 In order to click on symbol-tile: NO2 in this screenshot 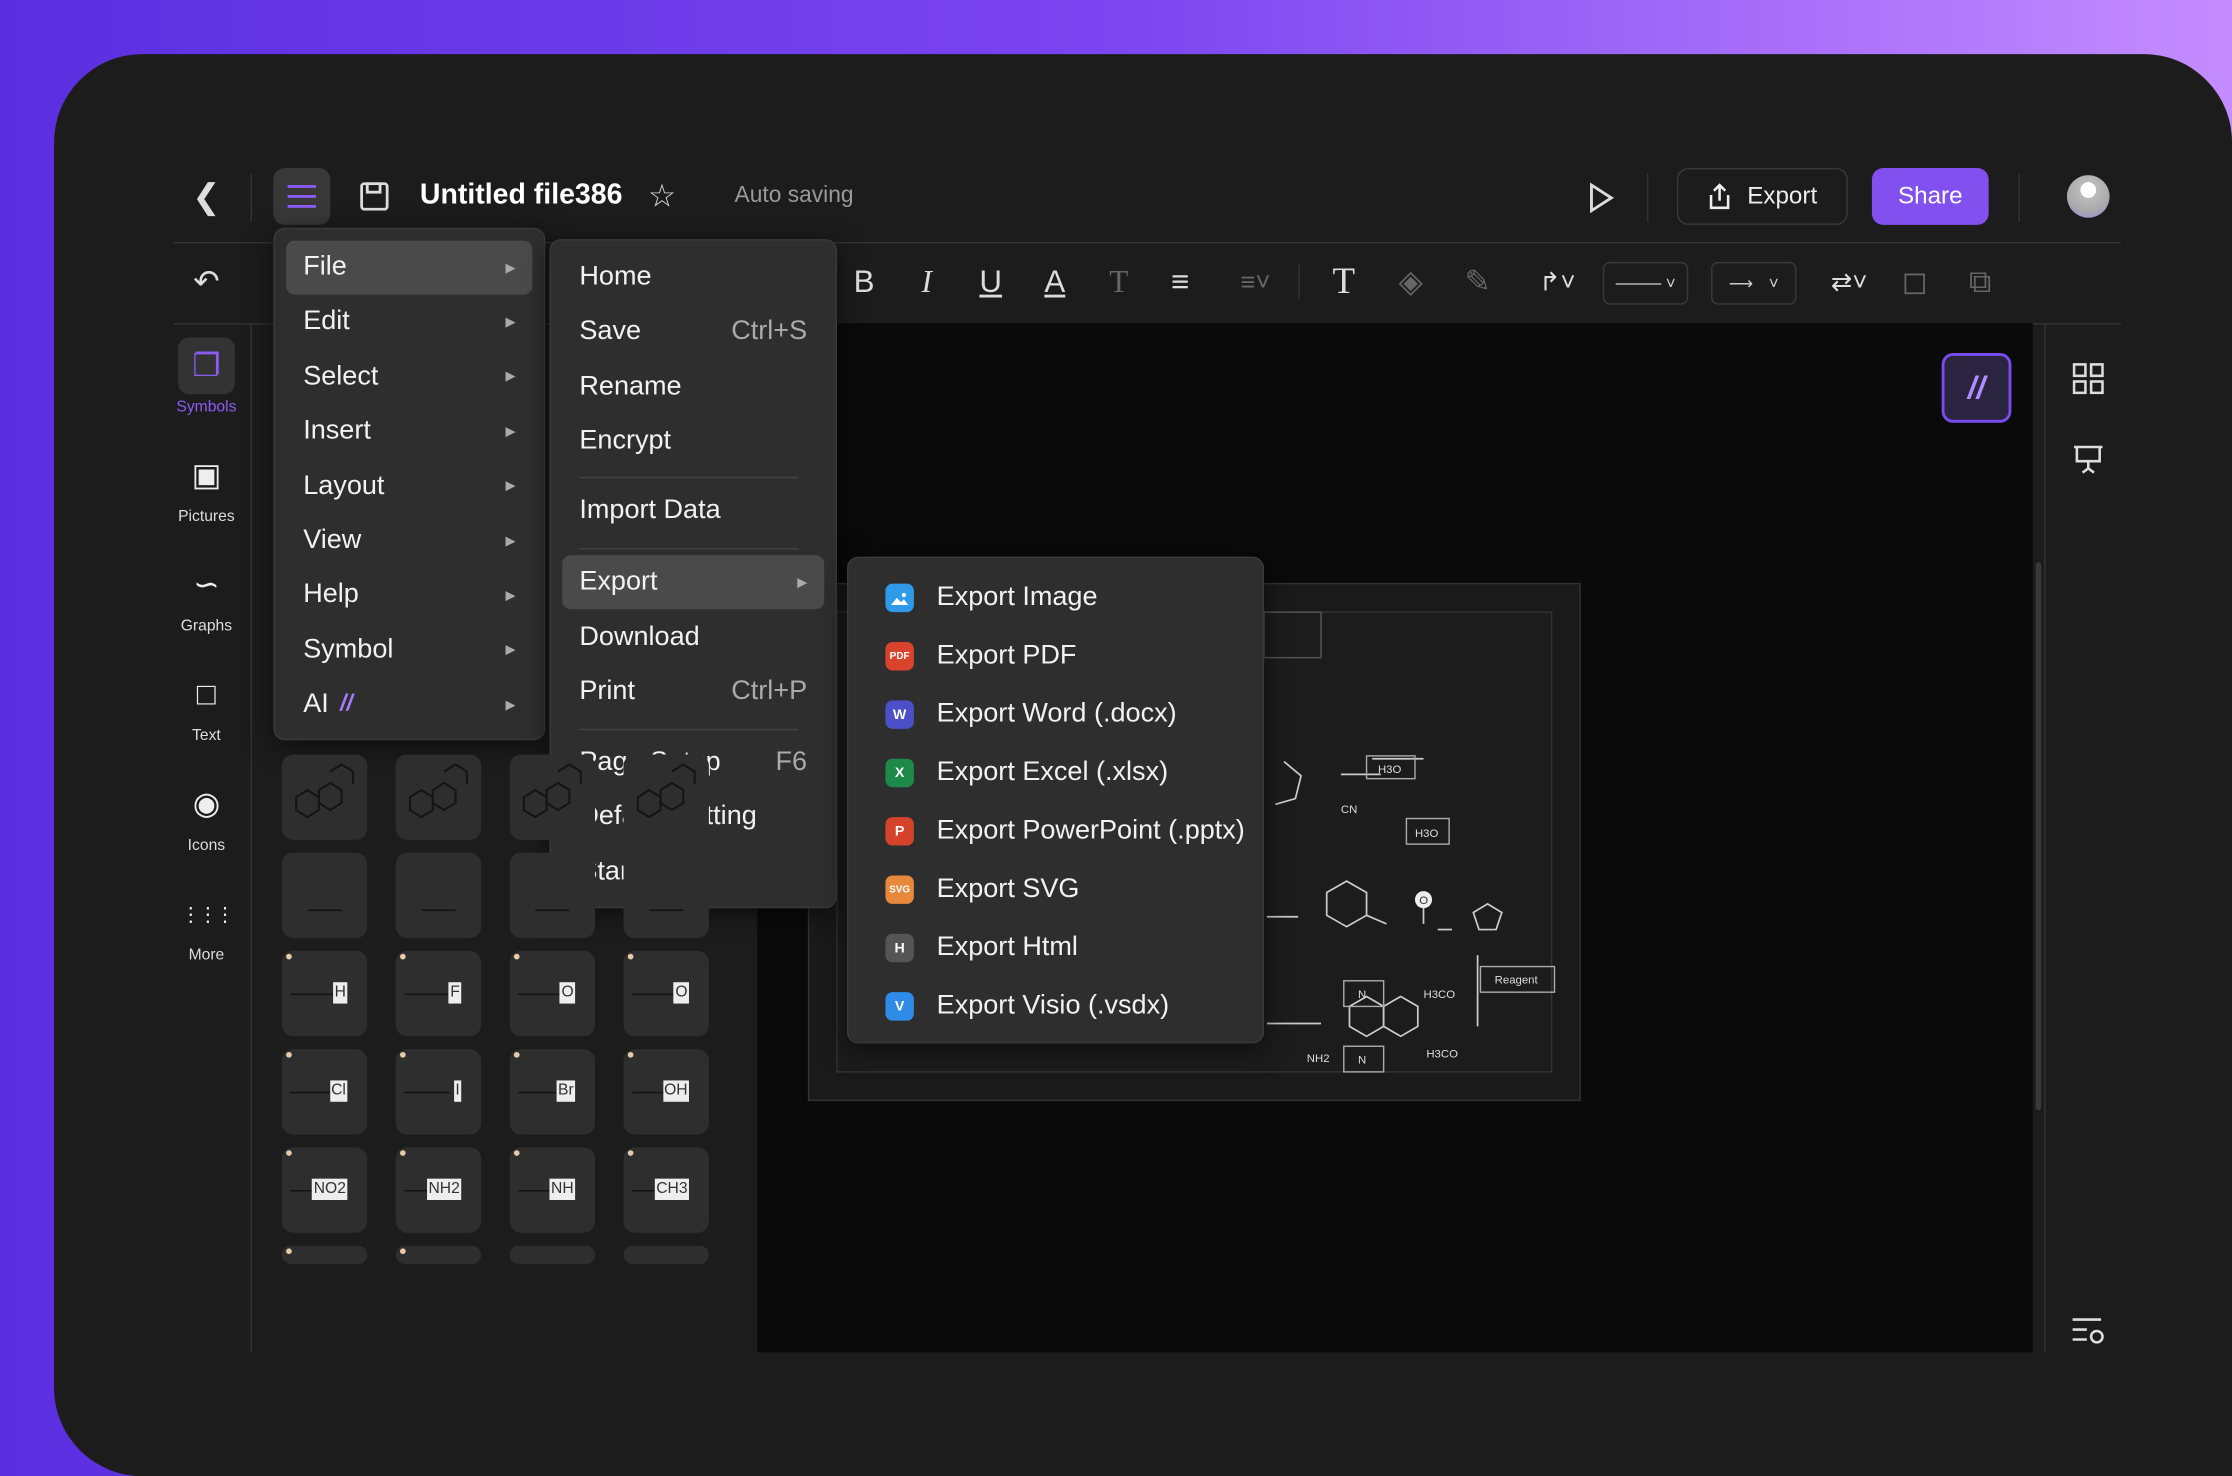, I will do `click(324, 1190)`.